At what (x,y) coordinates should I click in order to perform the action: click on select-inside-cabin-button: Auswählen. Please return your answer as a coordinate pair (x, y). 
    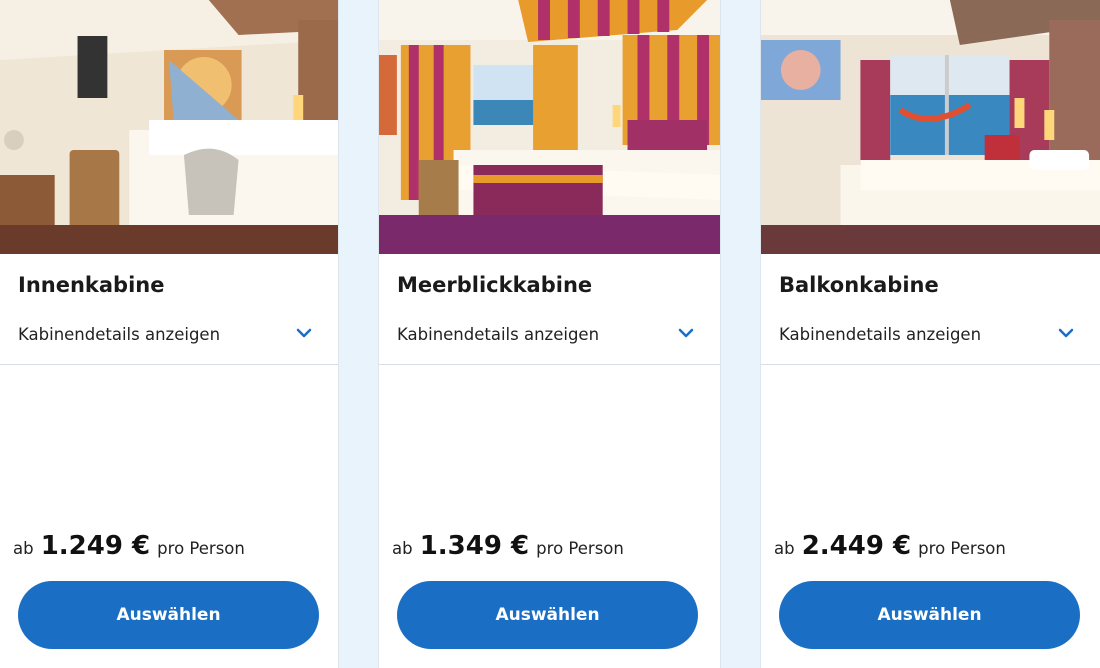
    Looking at the image, I should click on (168, 615).